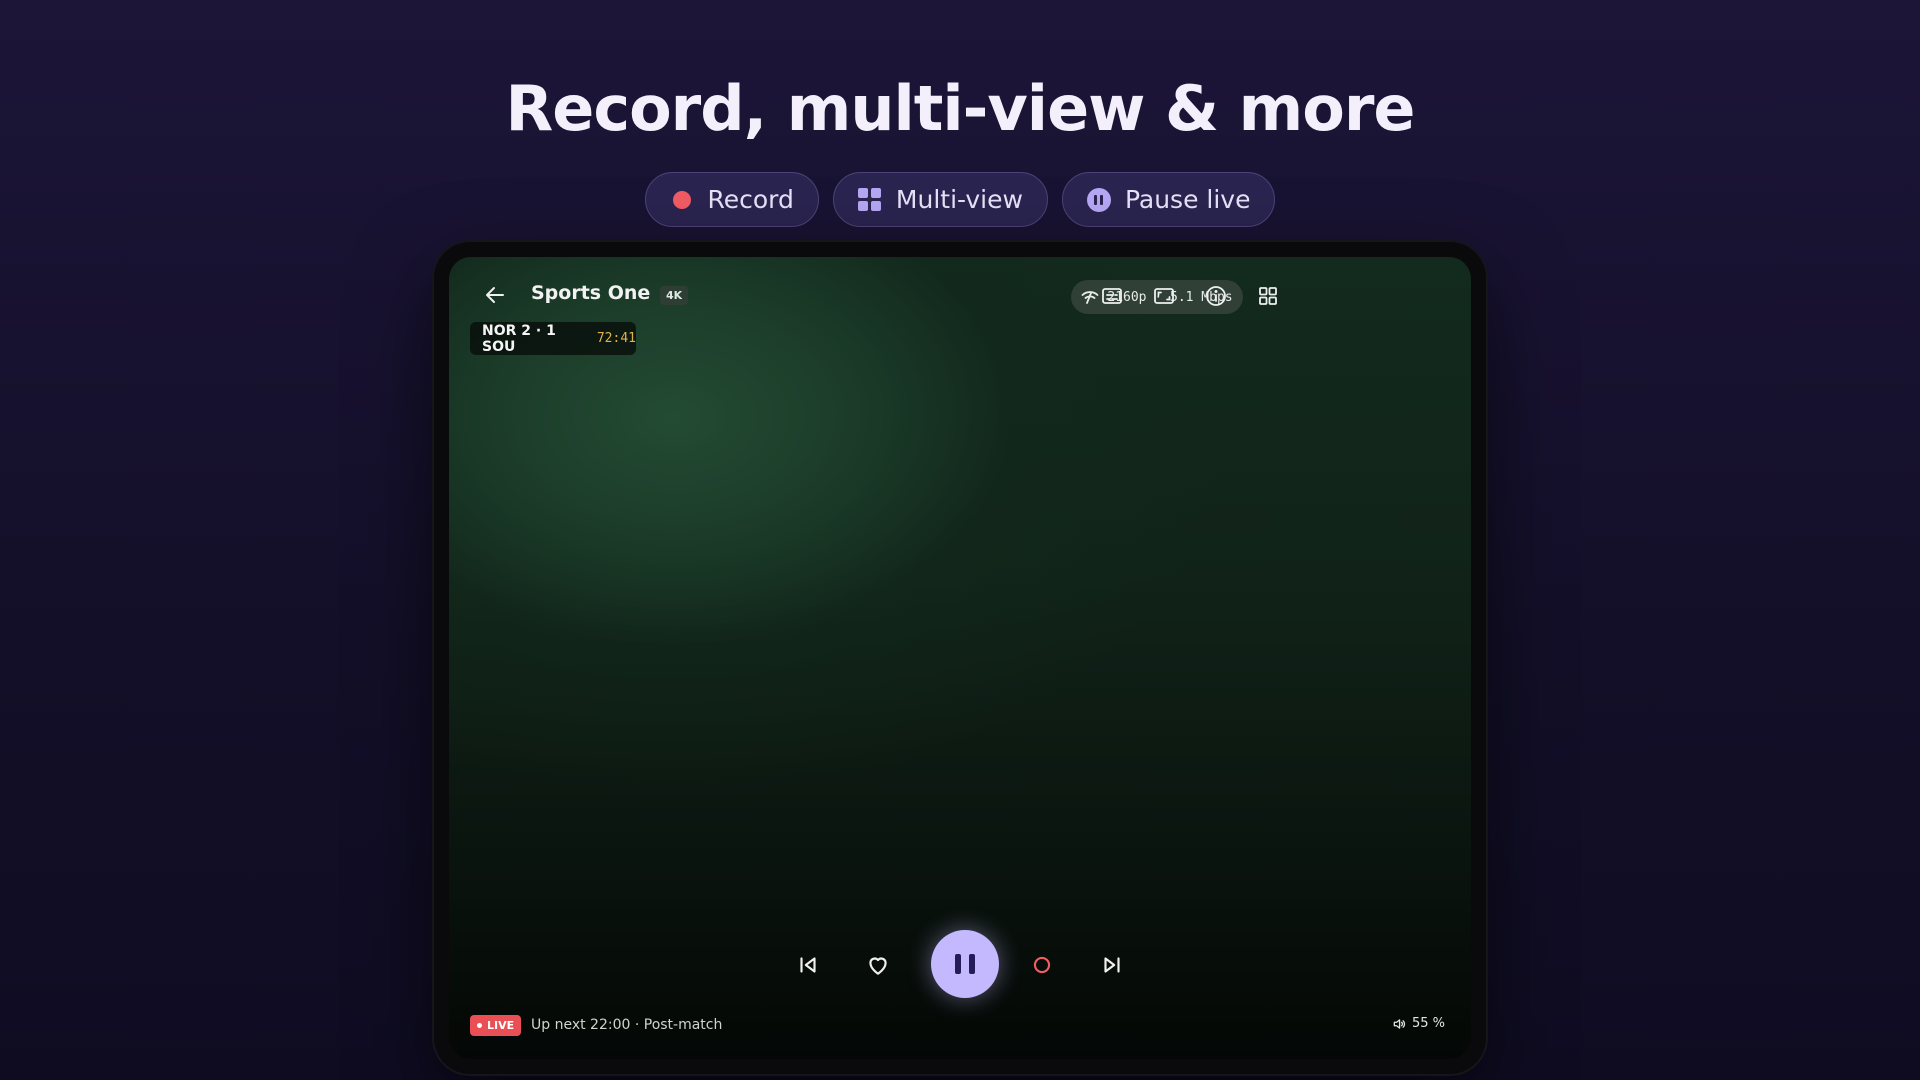 Image resolution: width=1920 pixels, height=1080 pixels. I want to click on scoreboard: NOR 2 · 1 SOU 72:41, so click(553, 338).